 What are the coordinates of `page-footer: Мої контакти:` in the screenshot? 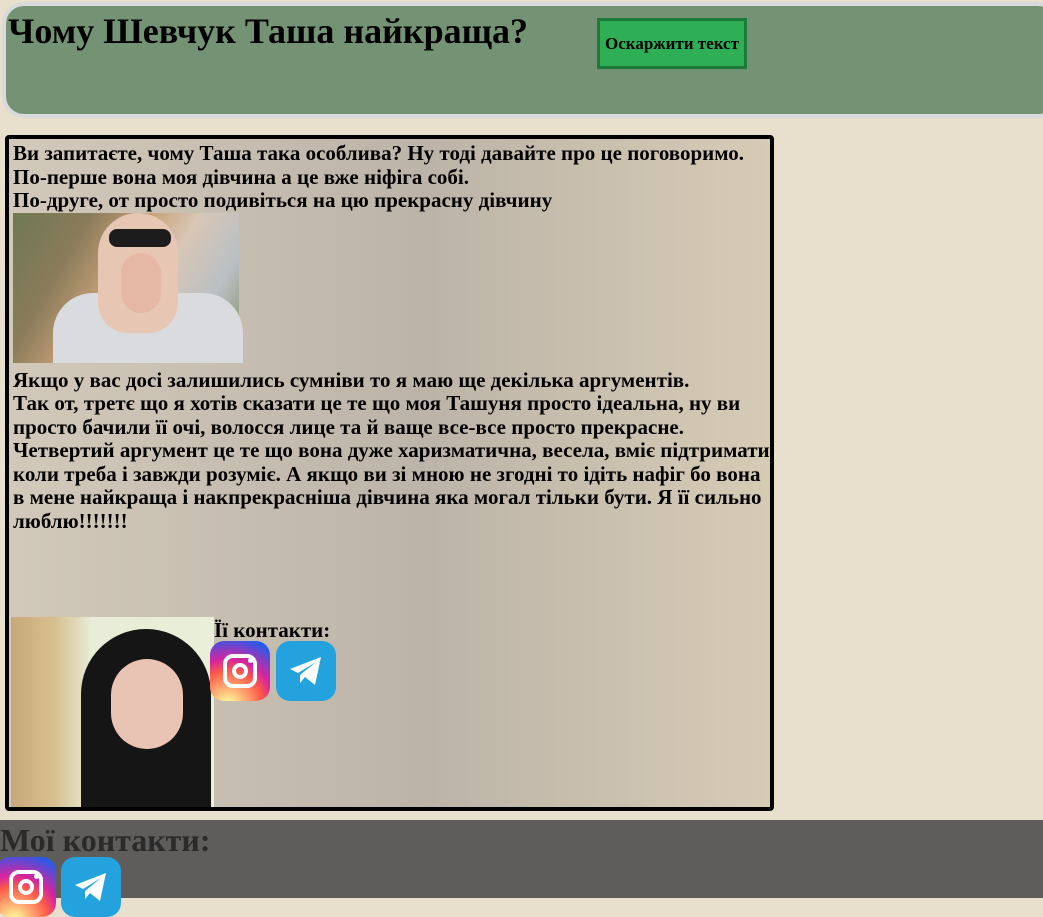 It's located at (521, 868).